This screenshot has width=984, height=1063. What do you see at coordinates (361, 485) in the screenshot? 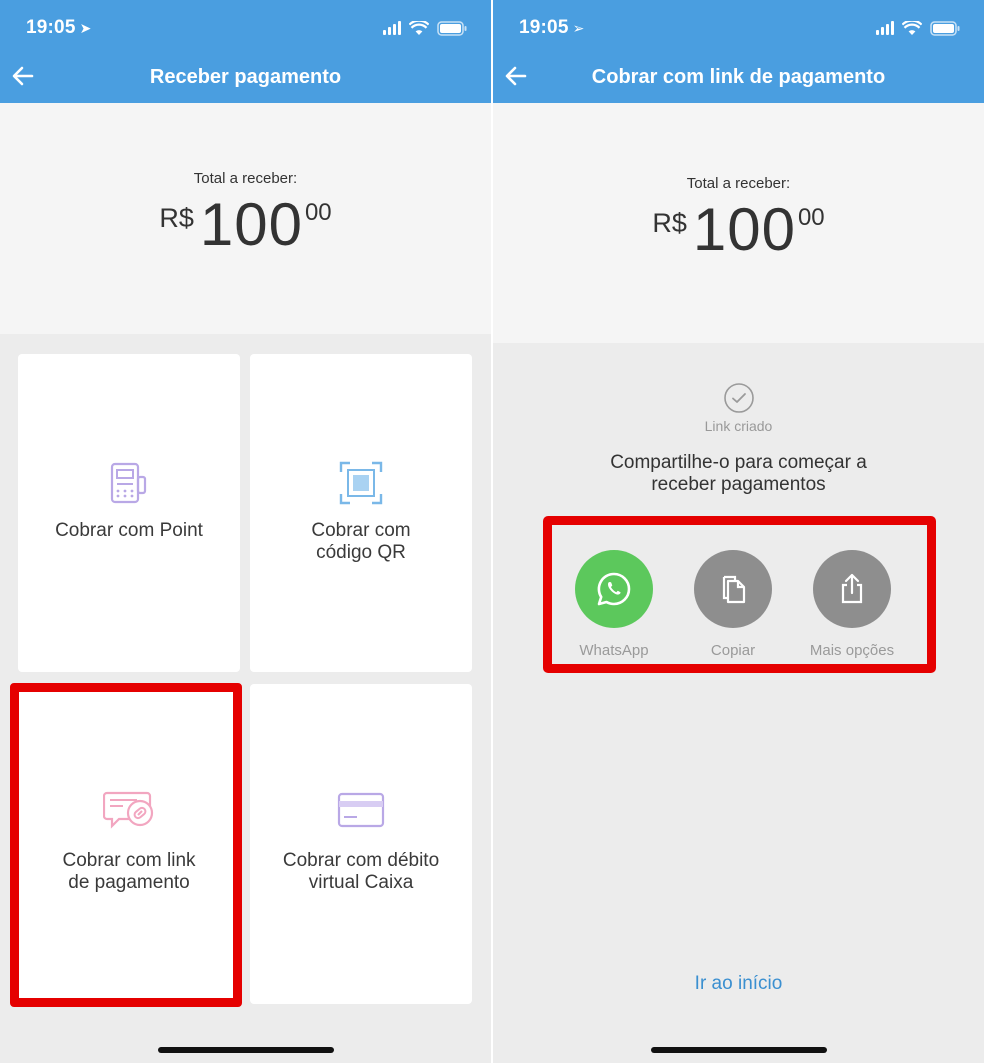
I see `qr-code-icon` at bounding box center [361, 485].